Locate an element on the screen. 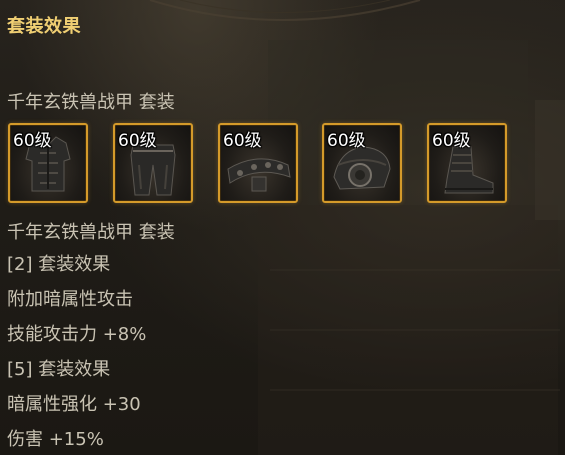 The width and height of the screenshot is (565, 455). effect-line: 伤害 +15% is located at coordinates (55, 439).